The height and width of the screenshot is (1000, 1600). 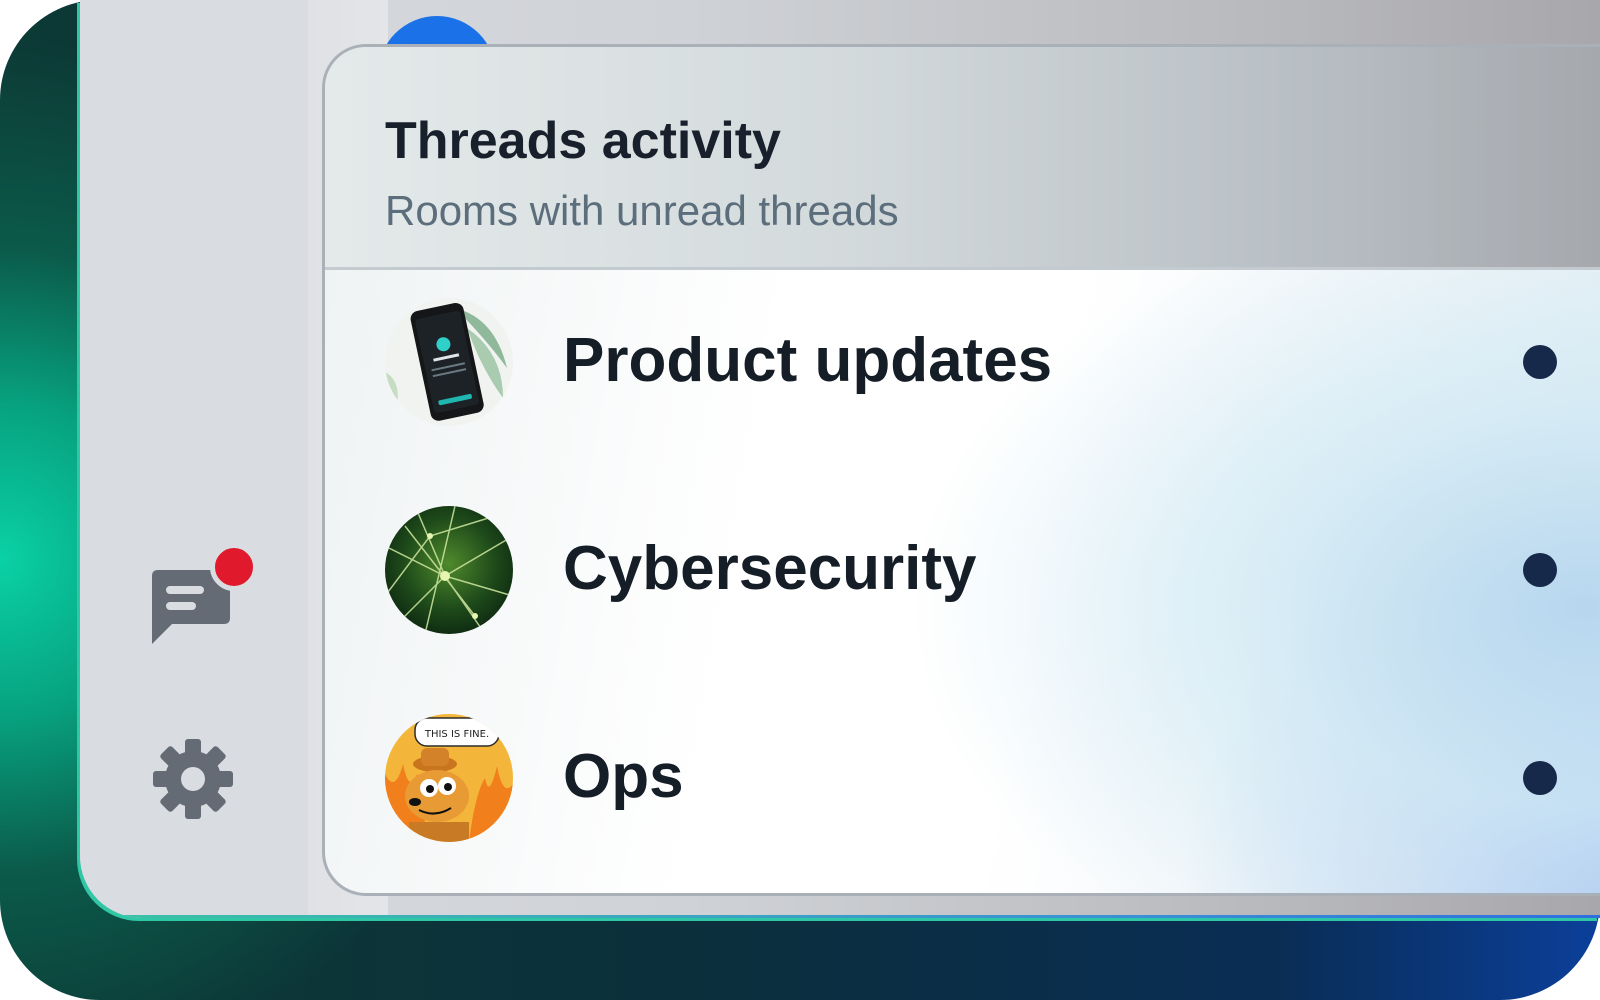 I want to click on left-rail, so click(x=194, y=459).